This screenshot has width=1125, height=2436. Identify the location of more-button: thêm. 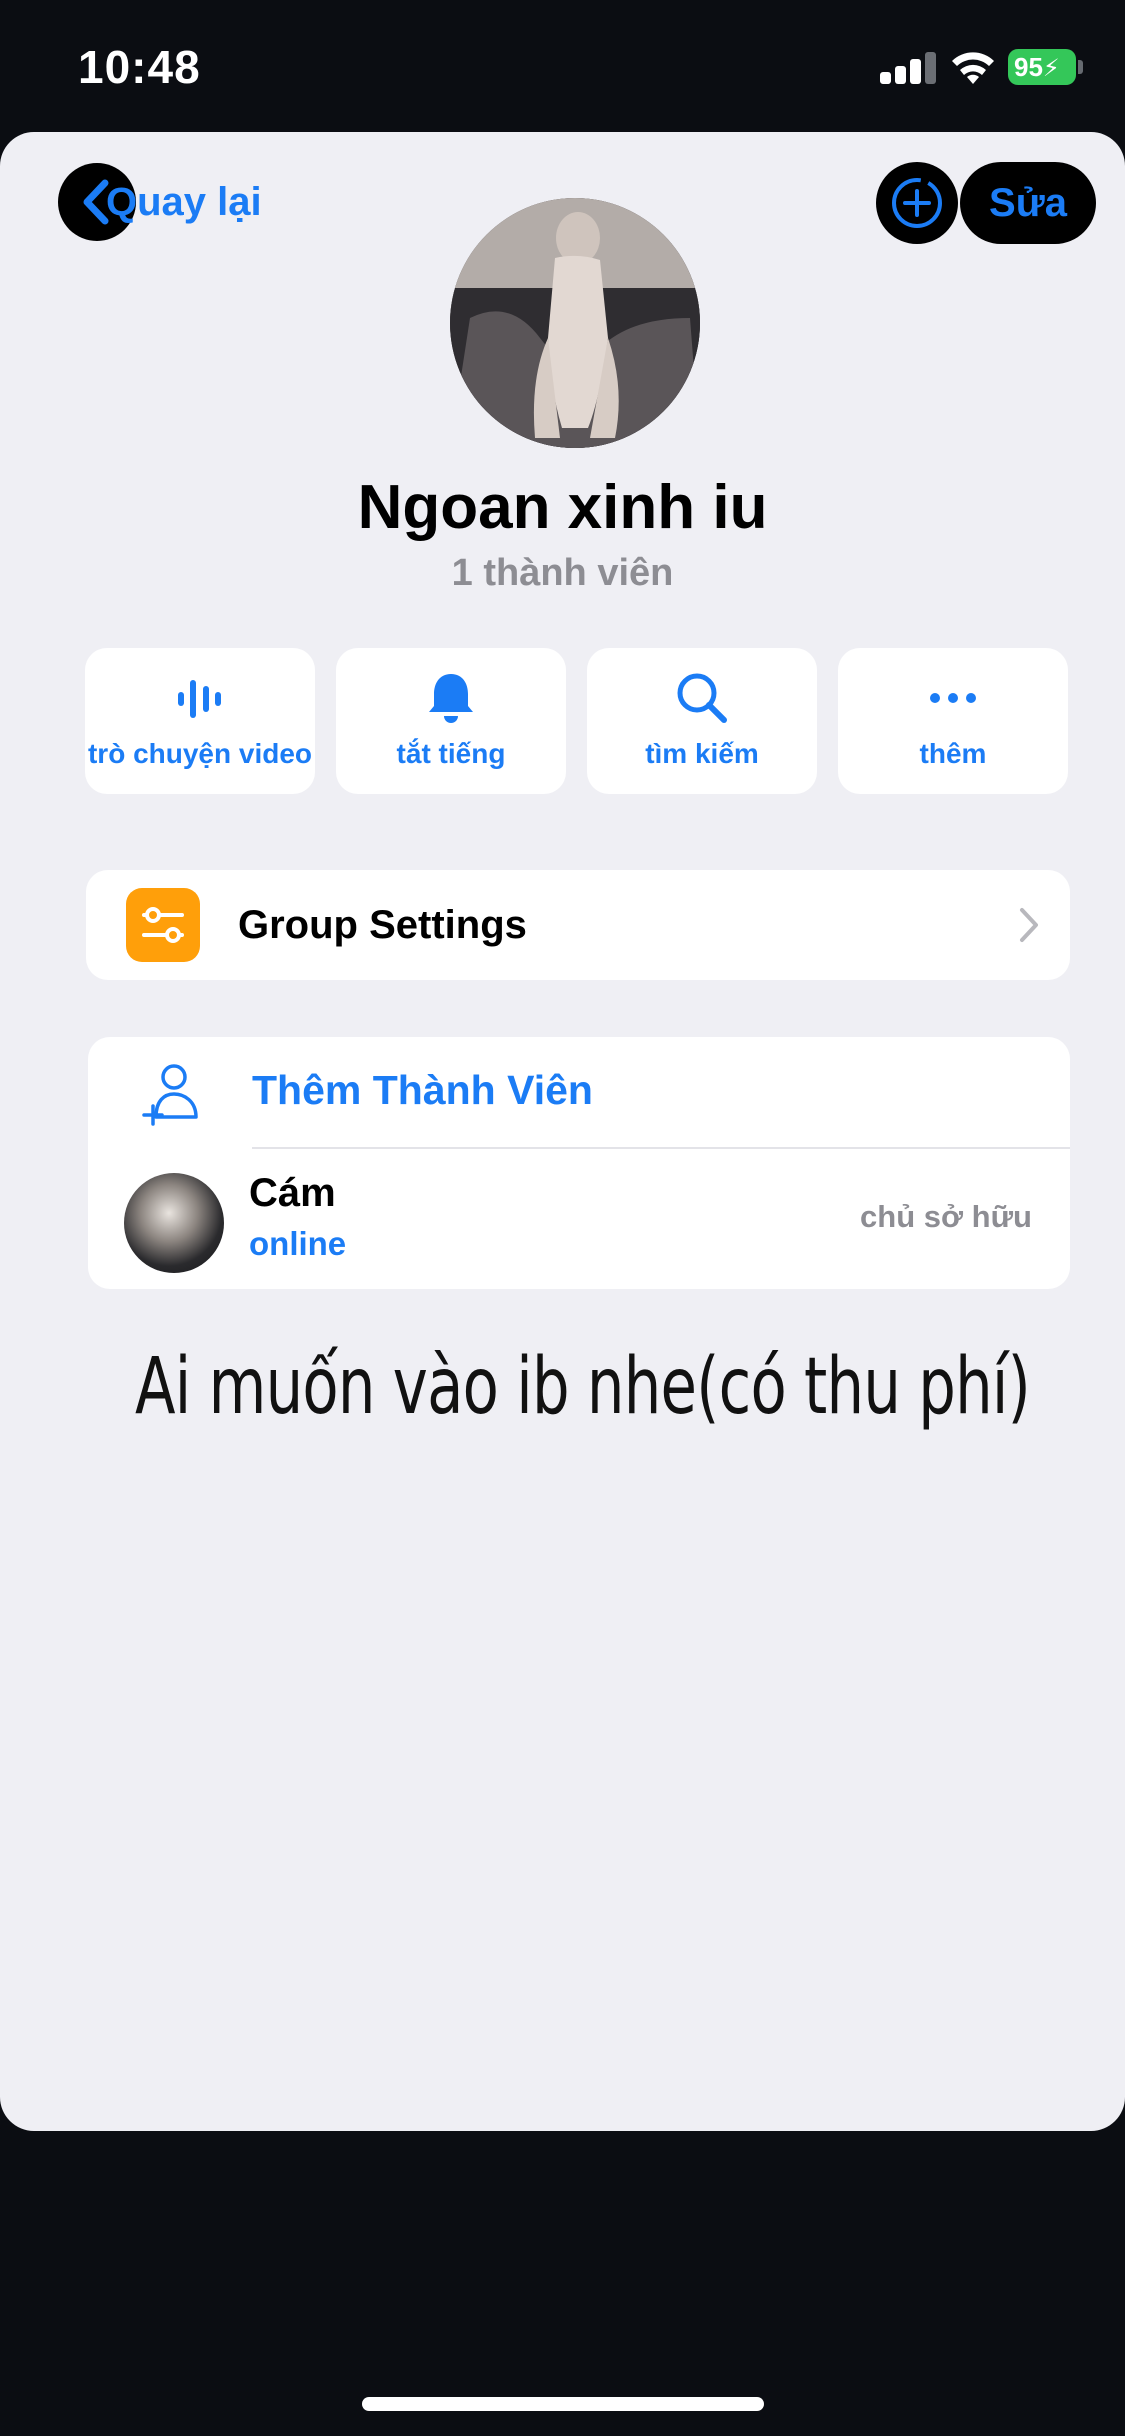
(953, 721).